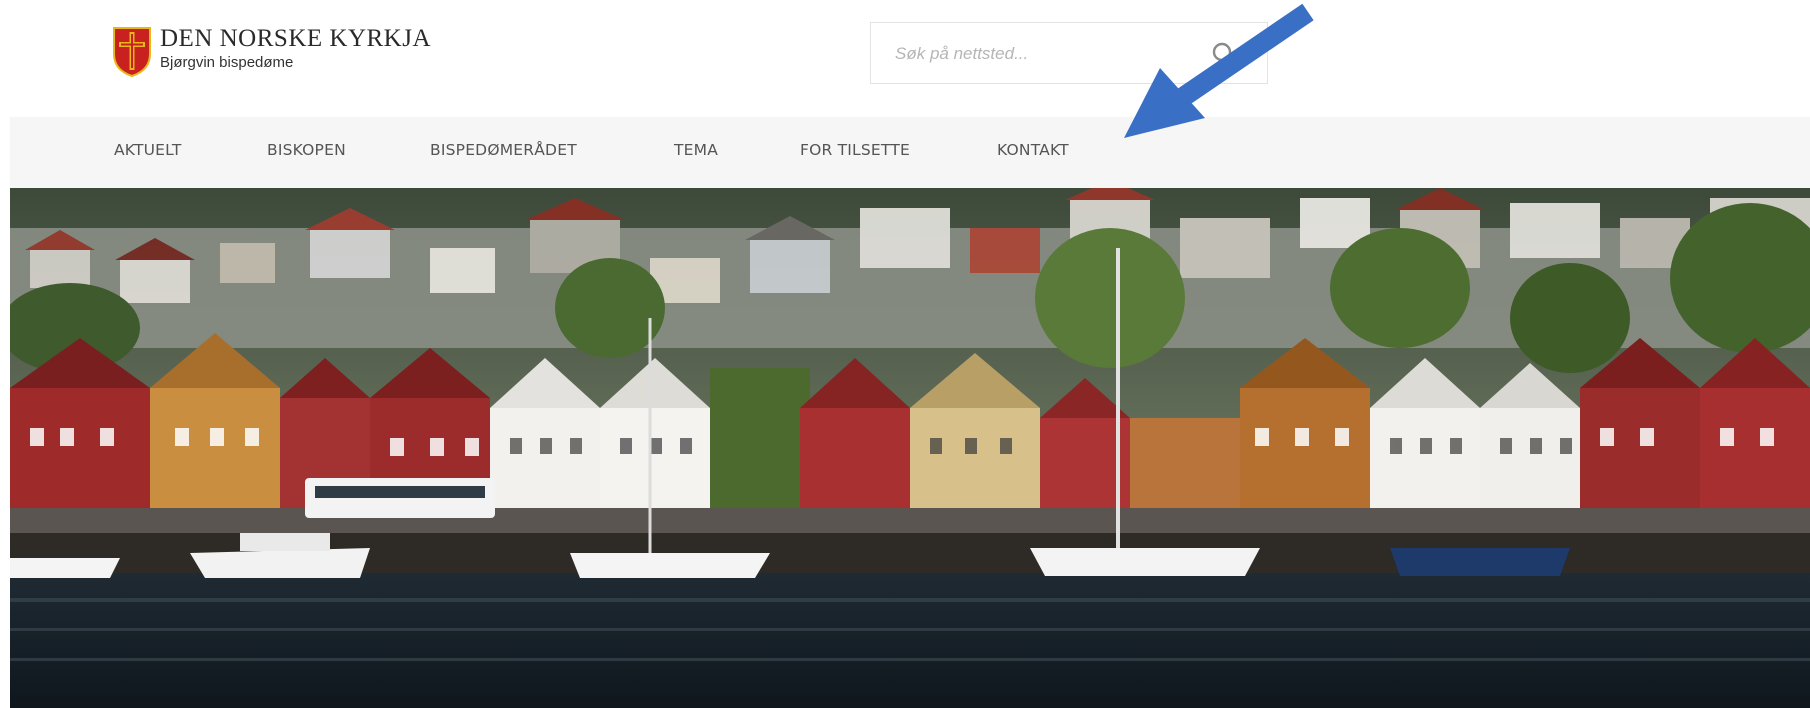 This screenshot has height=708, width=1810. Describe the element at coordinates (1033, 150) in the screenshot. I see `nav-item-kontakt: KONTAKT` at that location.